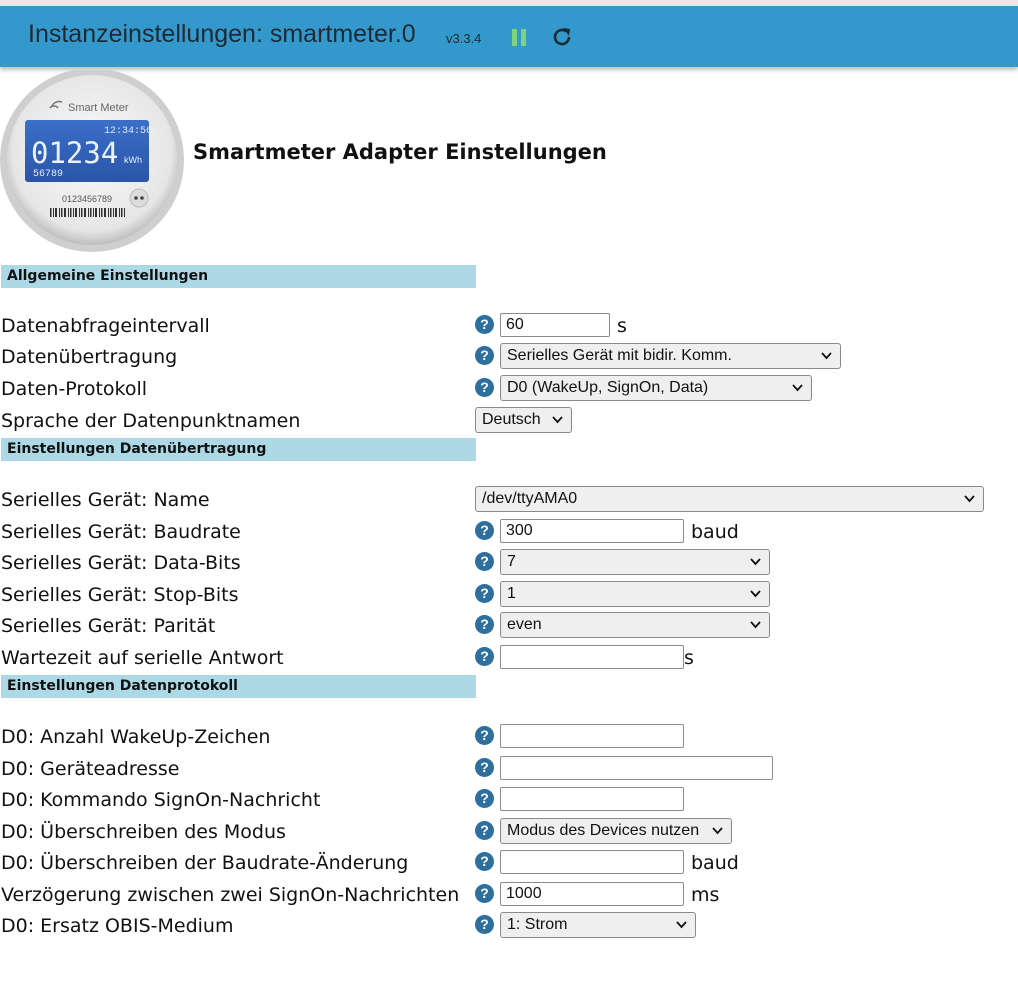  What do you see at coordinates (74, 153) in the screenshot?
I see `logo-reading: 01234` at bounding box center [74, 153].